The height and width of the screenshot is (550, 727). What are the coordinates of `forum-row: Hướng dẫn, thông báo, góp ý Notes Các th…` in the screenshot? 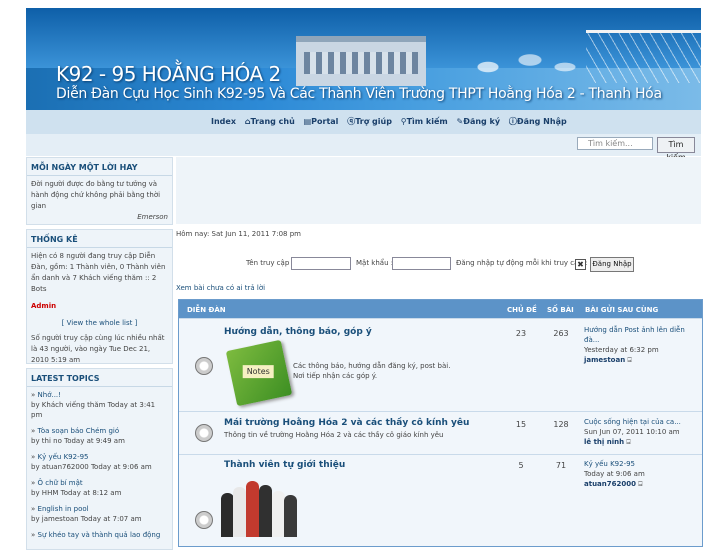 It's located at (440, 364).